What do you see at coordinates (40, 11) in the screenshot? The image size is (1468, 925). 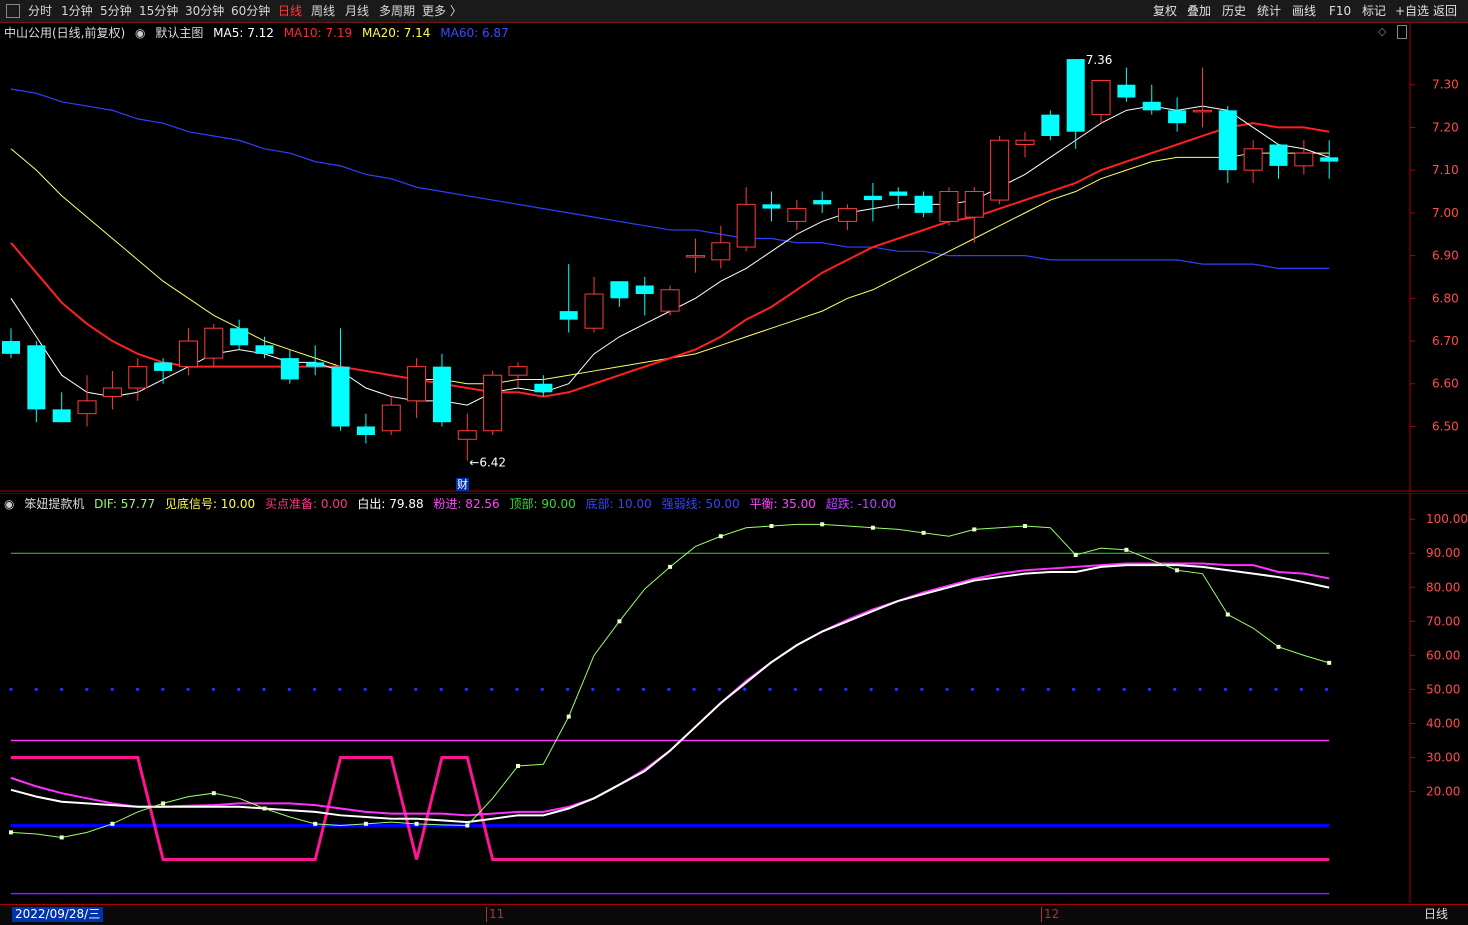 I see `period-tab-fenshi: 分时` at bounding box center [40, 11].